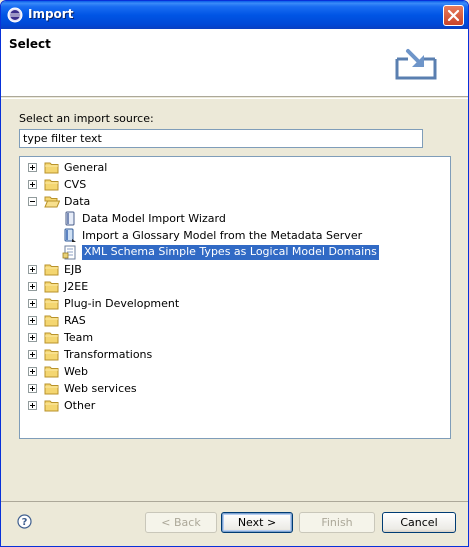  I want to click on back-button: < Back, so click(181, 522).